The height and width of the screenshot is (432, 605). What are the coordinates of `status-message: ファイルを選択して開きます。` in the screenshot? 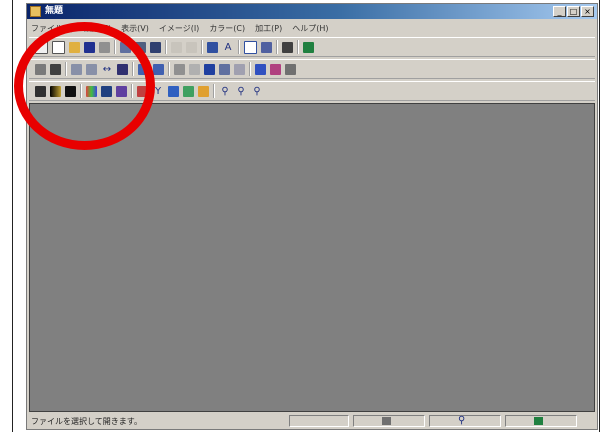 It's located at (86, 421).